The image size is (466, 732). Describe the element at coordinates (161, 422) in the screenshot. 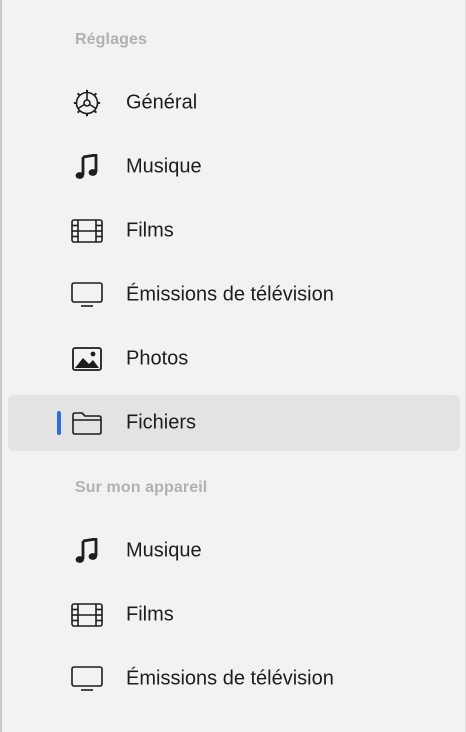

I see `sidebar-item-label: Fichiers` at that location.